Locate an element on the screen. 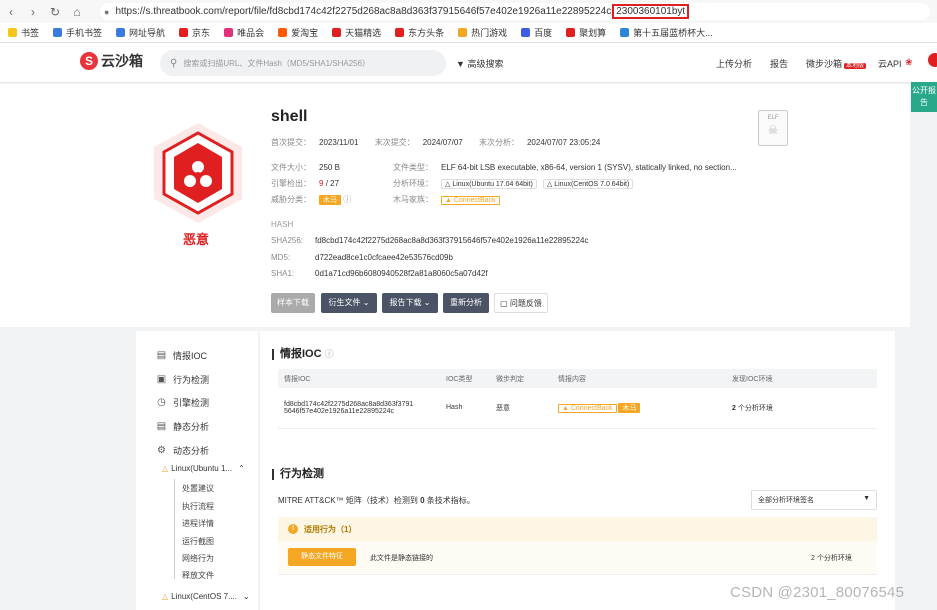  home-icon: ⌂ is located at coordinates (77, 12).